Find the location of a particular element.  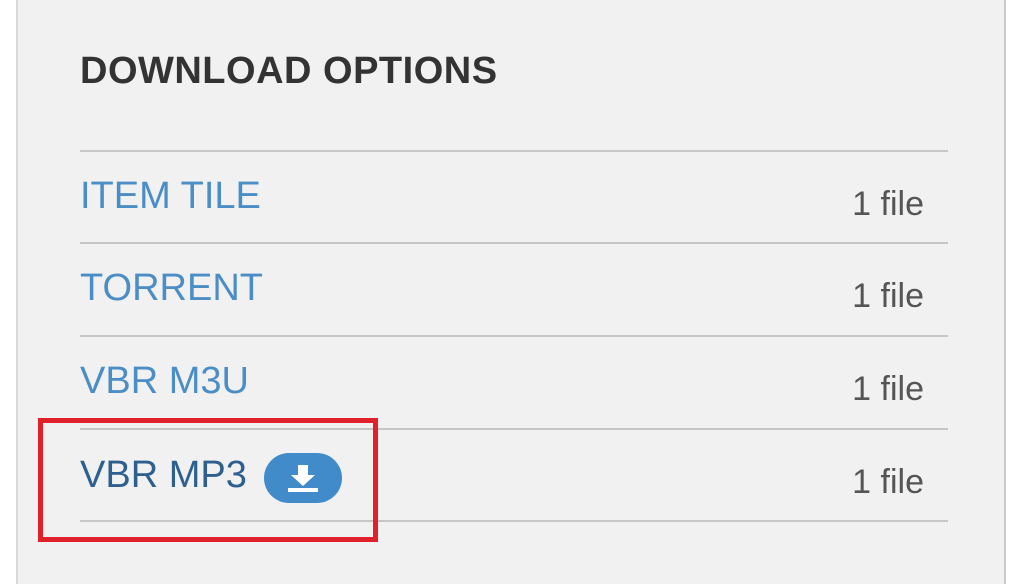

item-tile-link: ITEM TILE is located at coordinates (170, 196).